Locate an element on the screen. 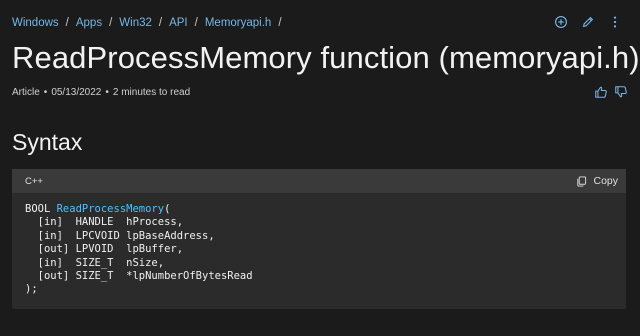 This screenshot has width=640, height=336. article-metadata: Article • 05/13/2022 • 2 minutes to read is located at coordinates (101, 92).